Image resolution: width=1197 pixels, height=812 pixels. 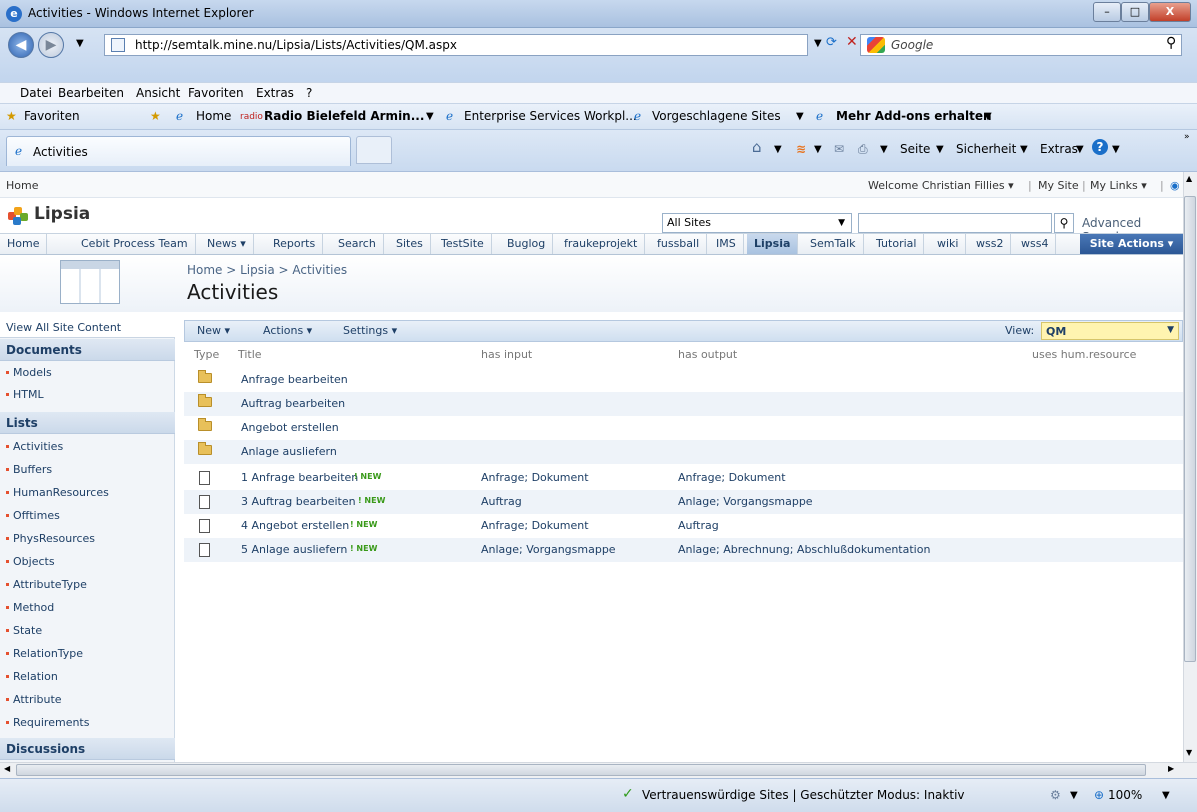 I want to click on zoom-level: 100%, so click(x=1125, y=795).